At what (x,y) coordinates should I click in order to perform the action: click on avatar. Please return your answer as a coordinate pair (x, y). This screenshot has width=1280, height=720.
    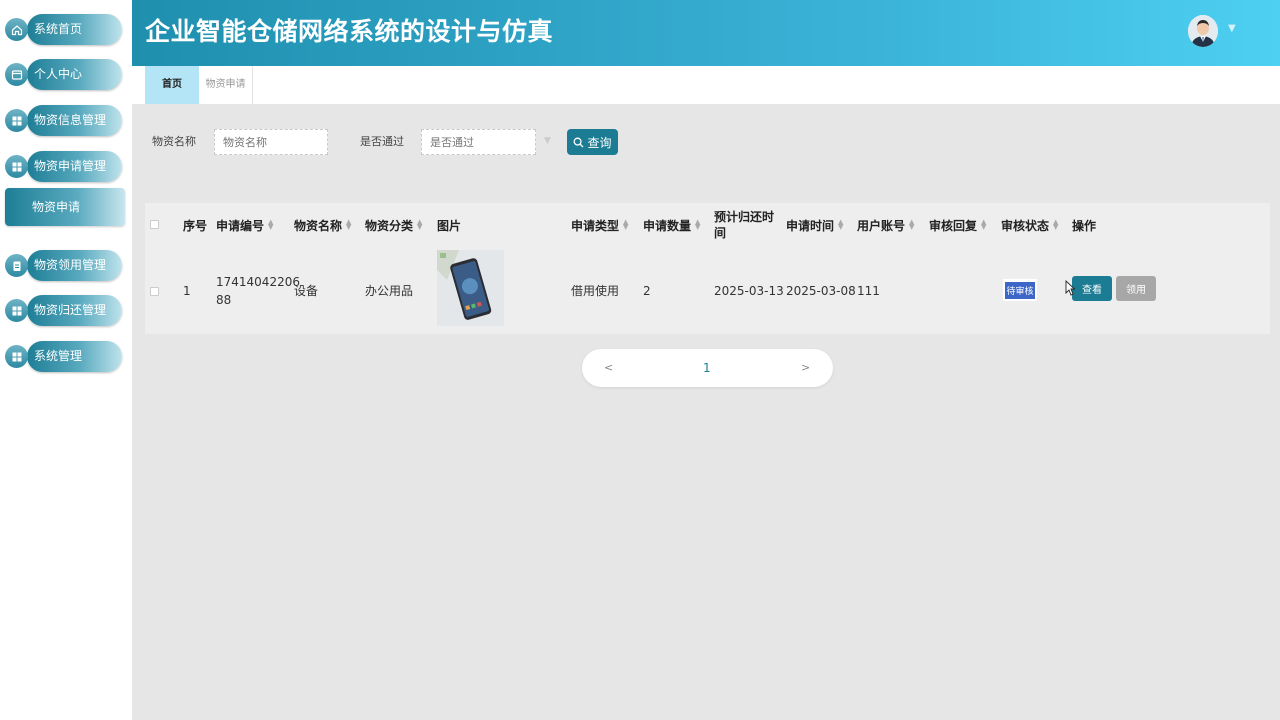
    Looking at the image, I should click on (1203, 31).